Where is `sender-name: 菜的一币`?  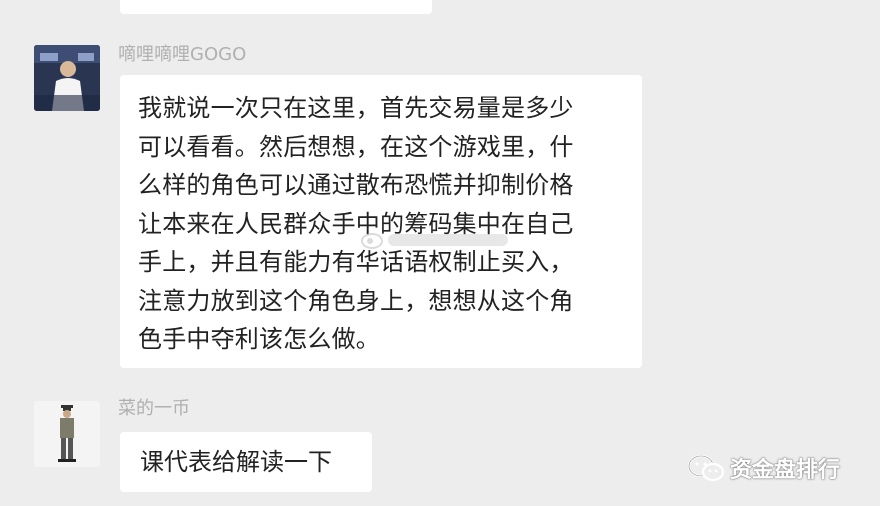 sender-name: 菜的一币 is located at coordinates (154, 408).